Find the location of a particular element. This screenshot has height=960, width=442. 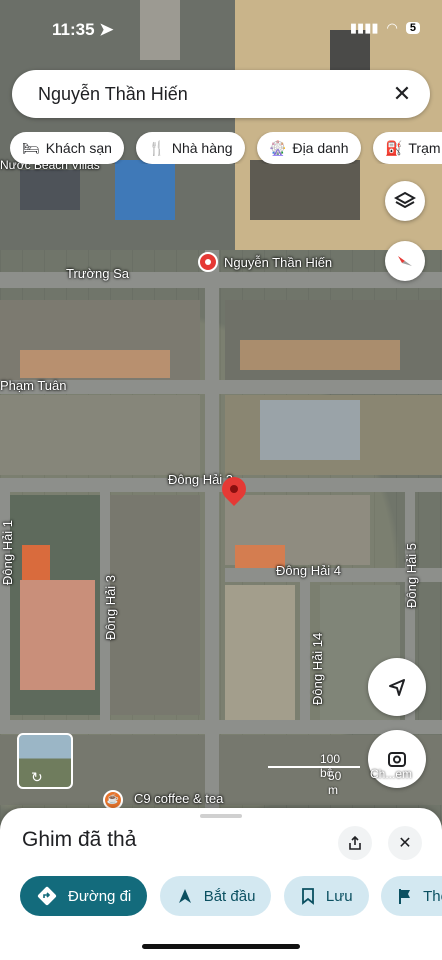

bookmark-icon is located at coordinates (307, 896).